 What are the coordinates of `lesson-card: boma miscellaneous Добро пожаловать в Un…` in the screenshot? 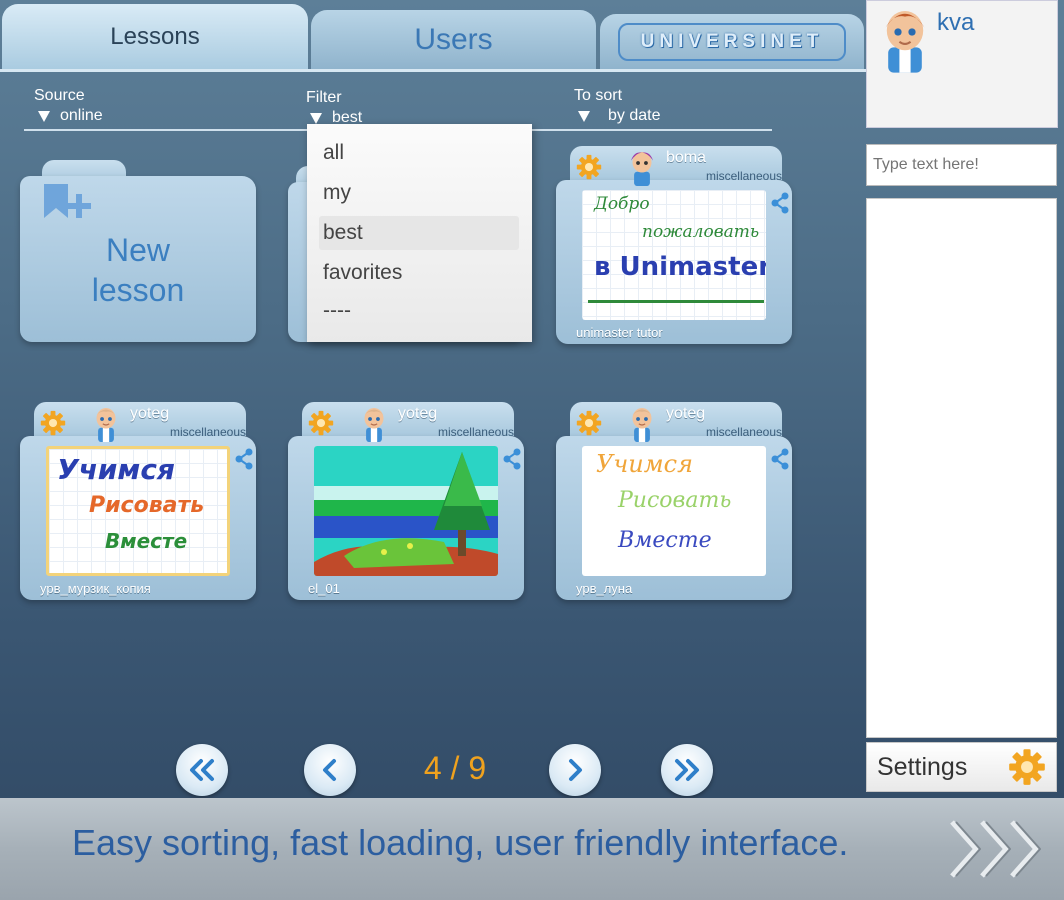 It's located at (674, 245).